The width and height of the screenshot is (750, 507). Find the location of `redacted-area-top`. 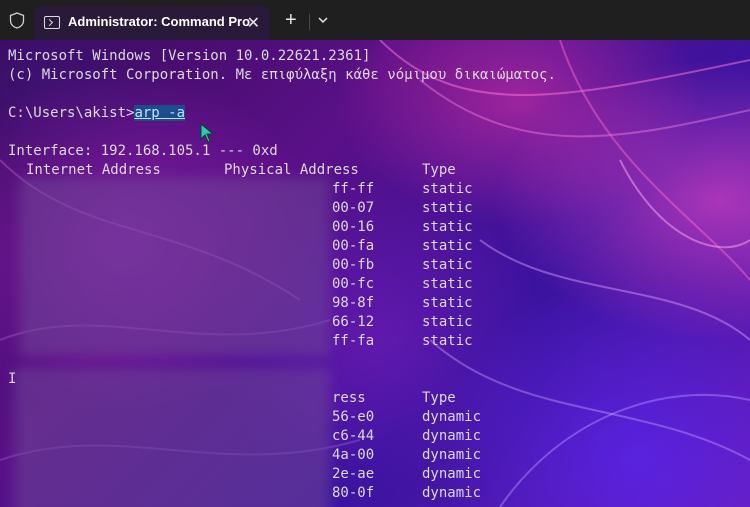

redacted-area-top is located at coordinates (175, 267).